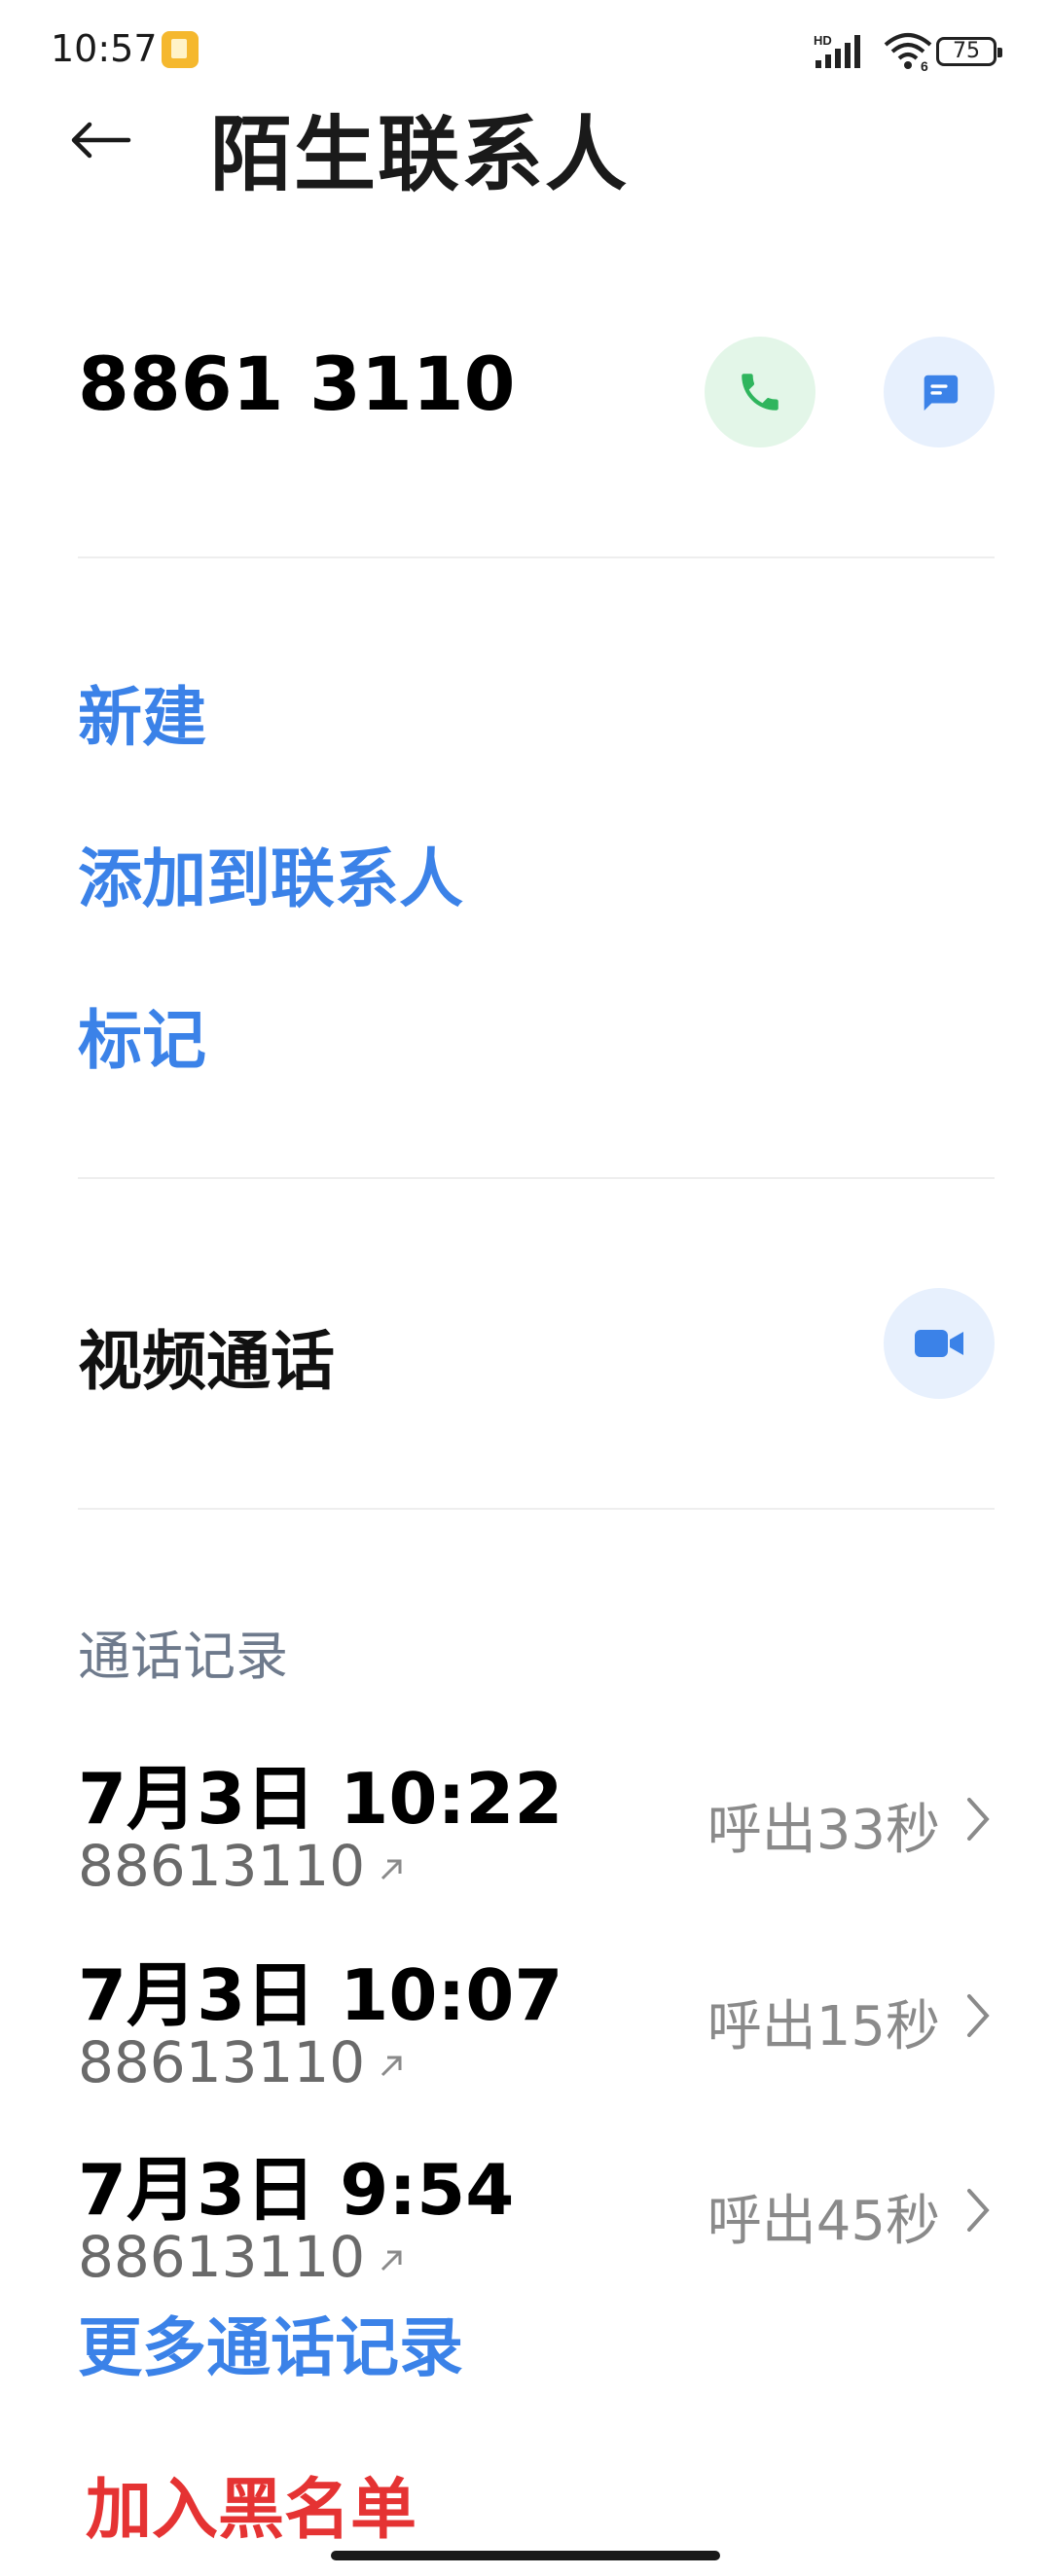 The width and height of the screenshot is (1051, 2576). What do you see at coordinates (183, 1656) in the screenshot?
I see `call-log-header: 通话记录` at bounding box center [183, 1656].